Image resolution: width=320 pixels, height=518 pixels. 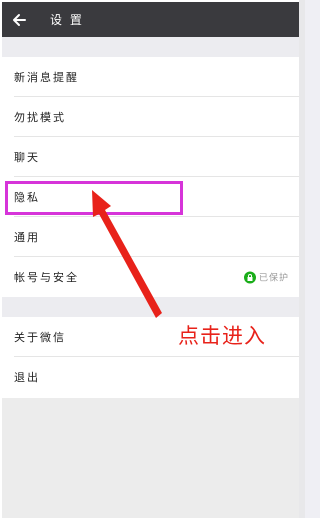 What do you see at coordinates (222, 336) in the screenshot?
I see `annotation-label: 点击进入` at bounding box center [222, 336].